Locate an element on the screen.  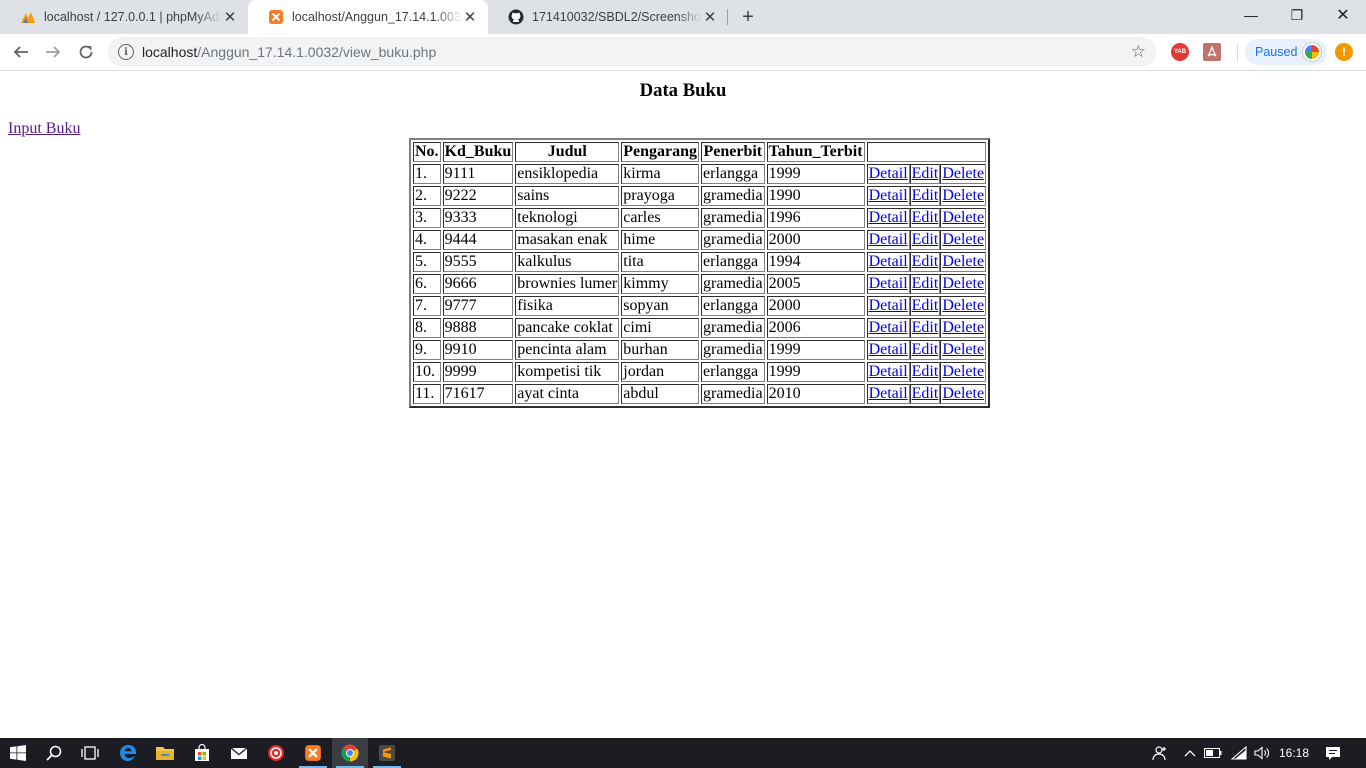
window-close-button: ✕ is located at coordinates (1343, 15).